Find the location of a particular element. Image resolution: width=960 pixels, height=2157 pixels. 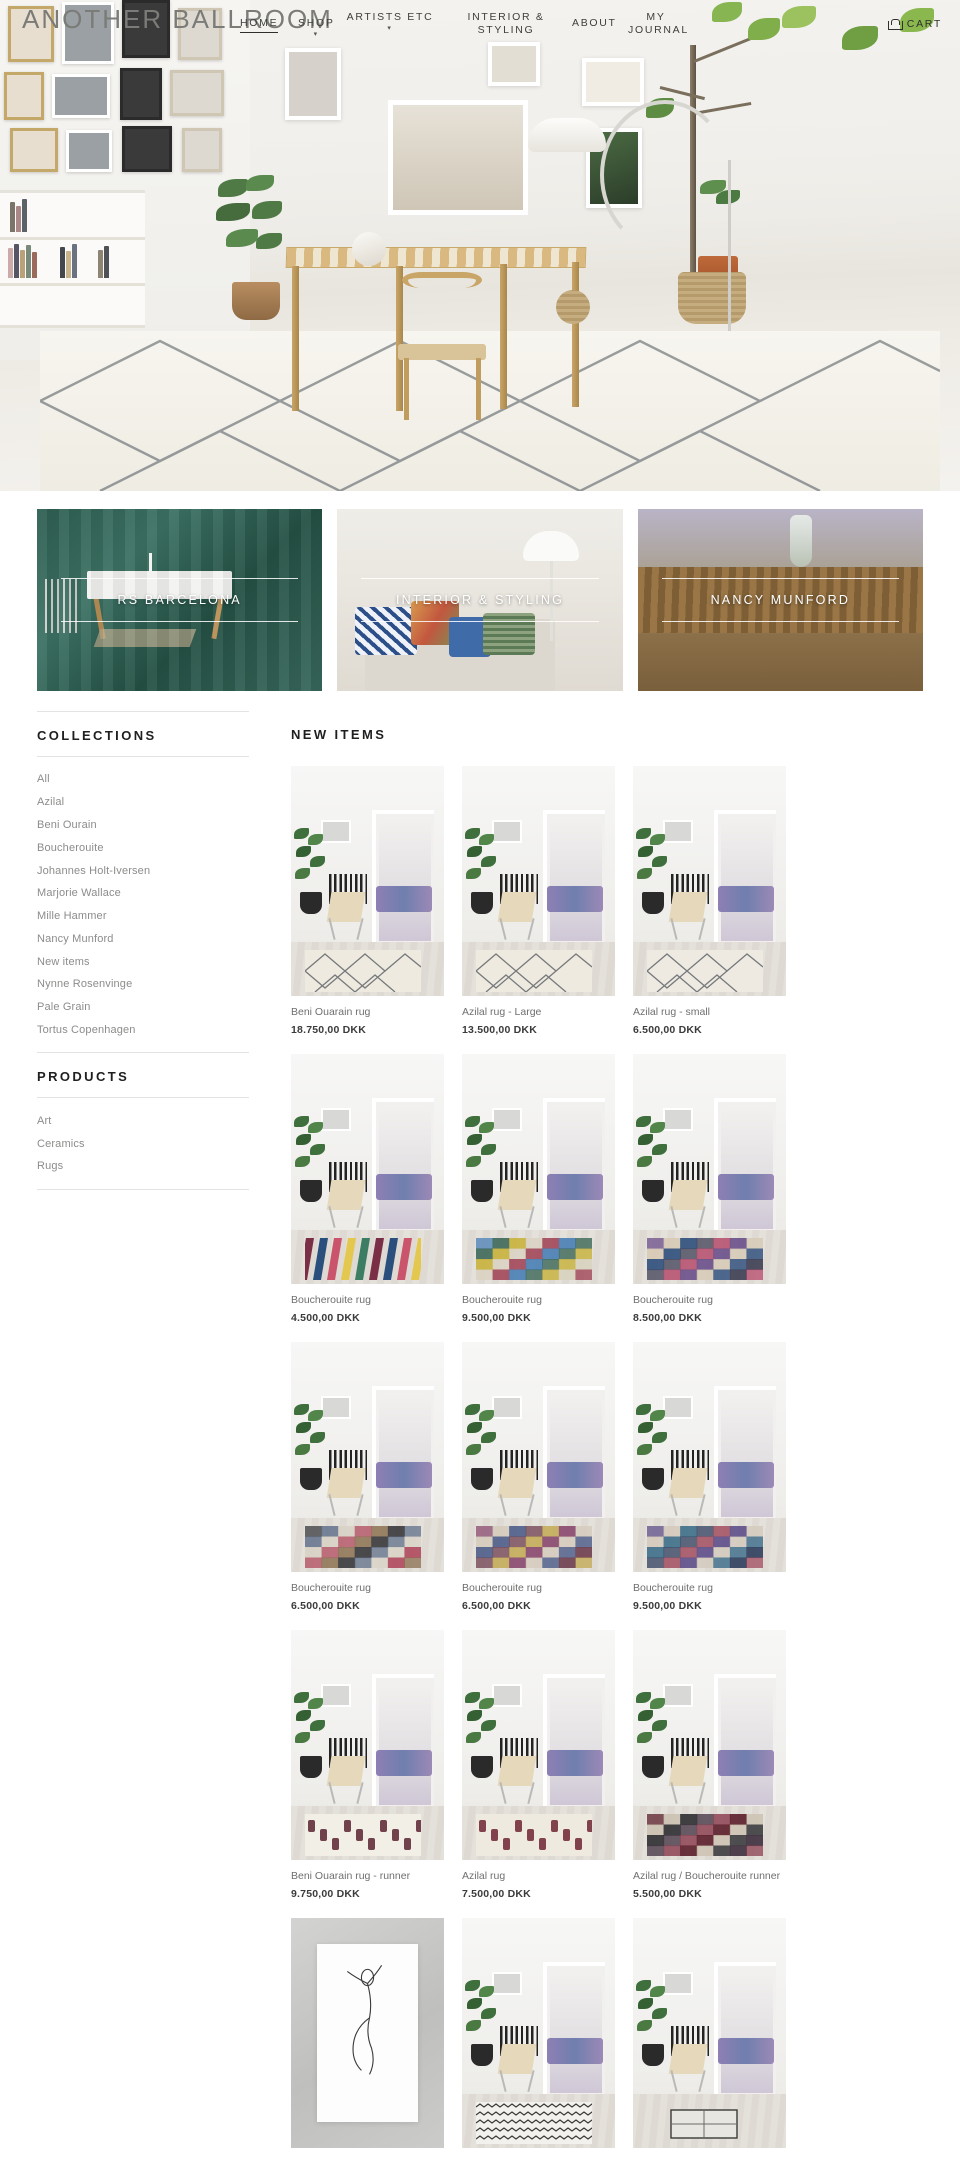

nav-item-interior-styling: INTERIOR & STYLING is located at coordinates (506, 24).